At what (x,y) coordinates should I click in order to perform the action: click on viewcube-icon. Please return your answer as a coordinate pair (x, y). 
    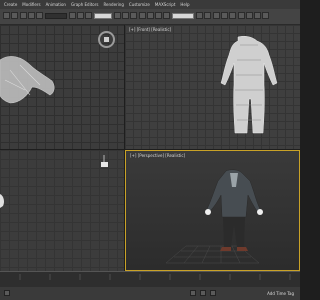
    Looking at the image, I should click on (106, 39).